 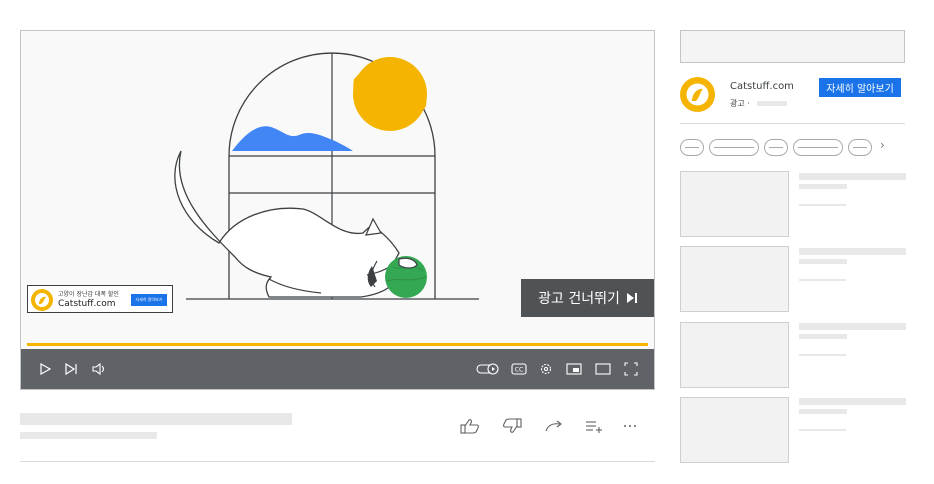 What do you see at coordinates (512, 426) in the screenshot?
I see `dislike-icon` at bounding box center [512, 426].